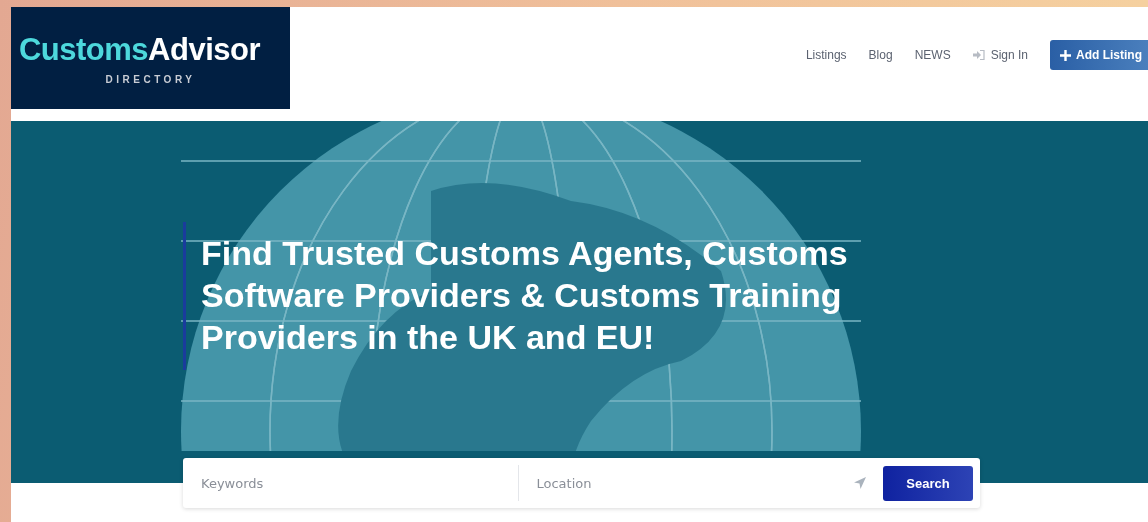  Describe the element at coordinates (1065, 55) in the screenshot. I see `plus-icon` at that location.